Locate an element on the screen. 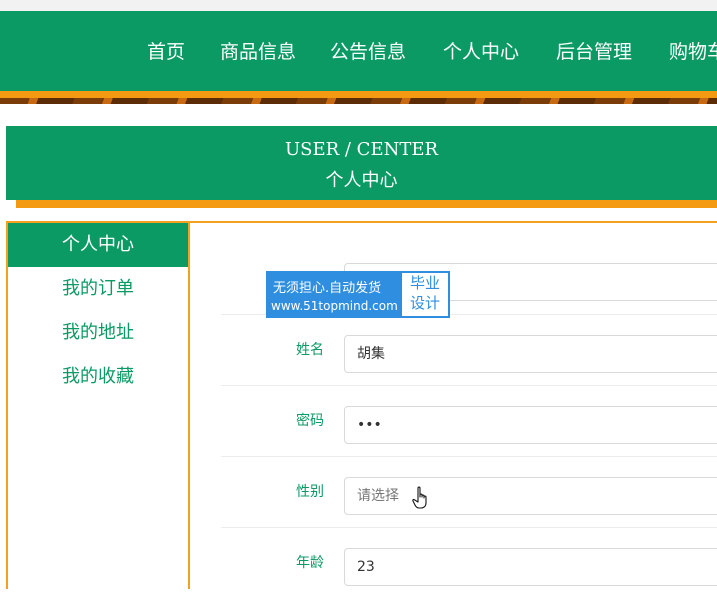 The width and height of the screenshot is (717, 599). nav-item-home: 首页 is located at coordinates (166, 50).